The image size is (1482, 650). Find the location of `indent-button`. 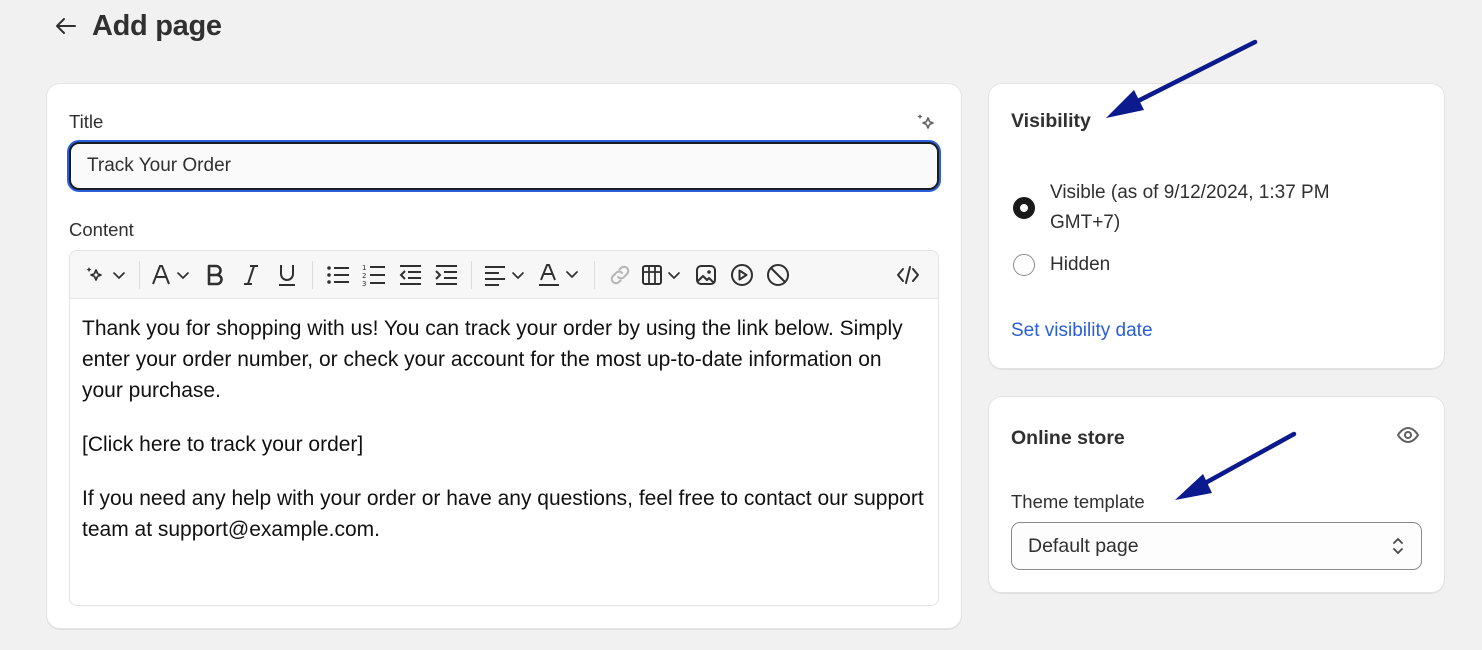

indent-button is located at coordinates (446, 275).